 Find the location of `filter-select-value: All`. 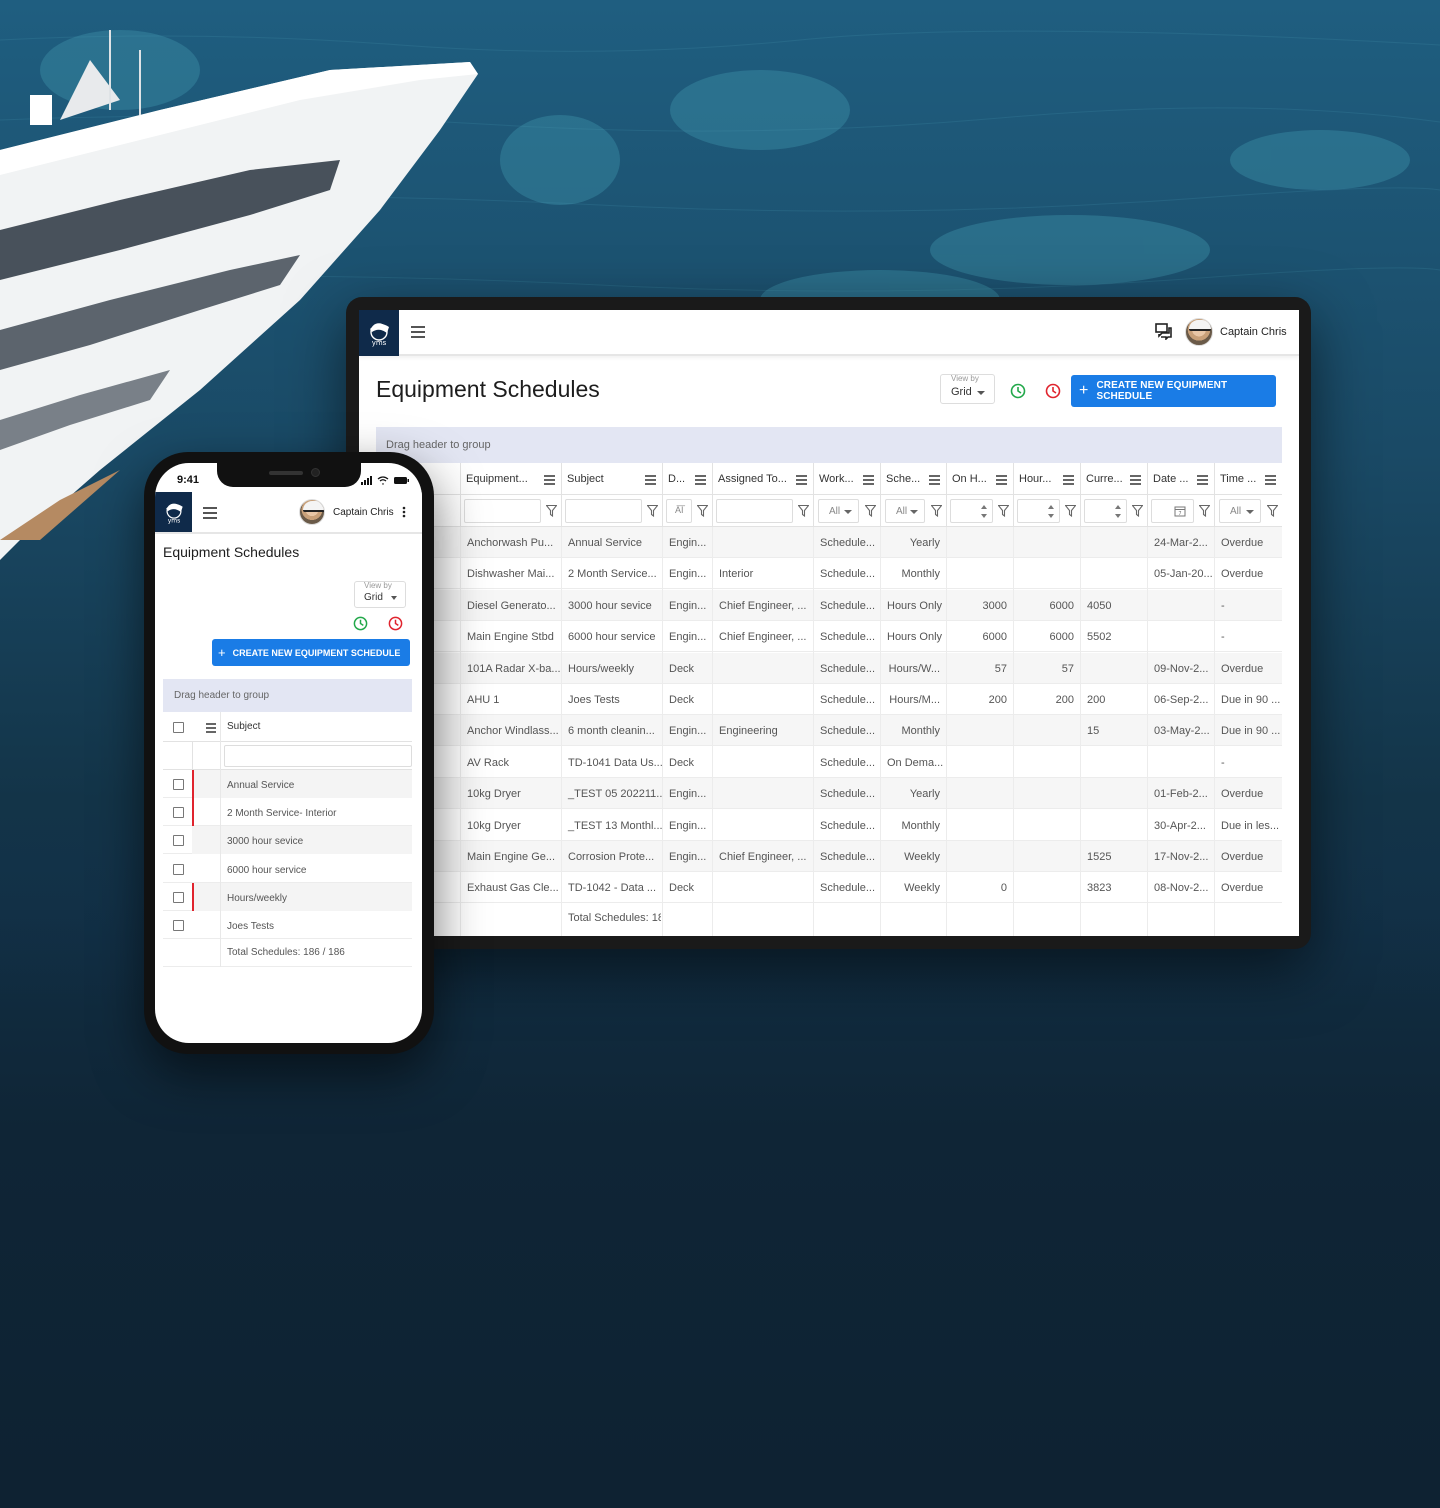

filter-select-value: All is located at coordinates (835, 511).